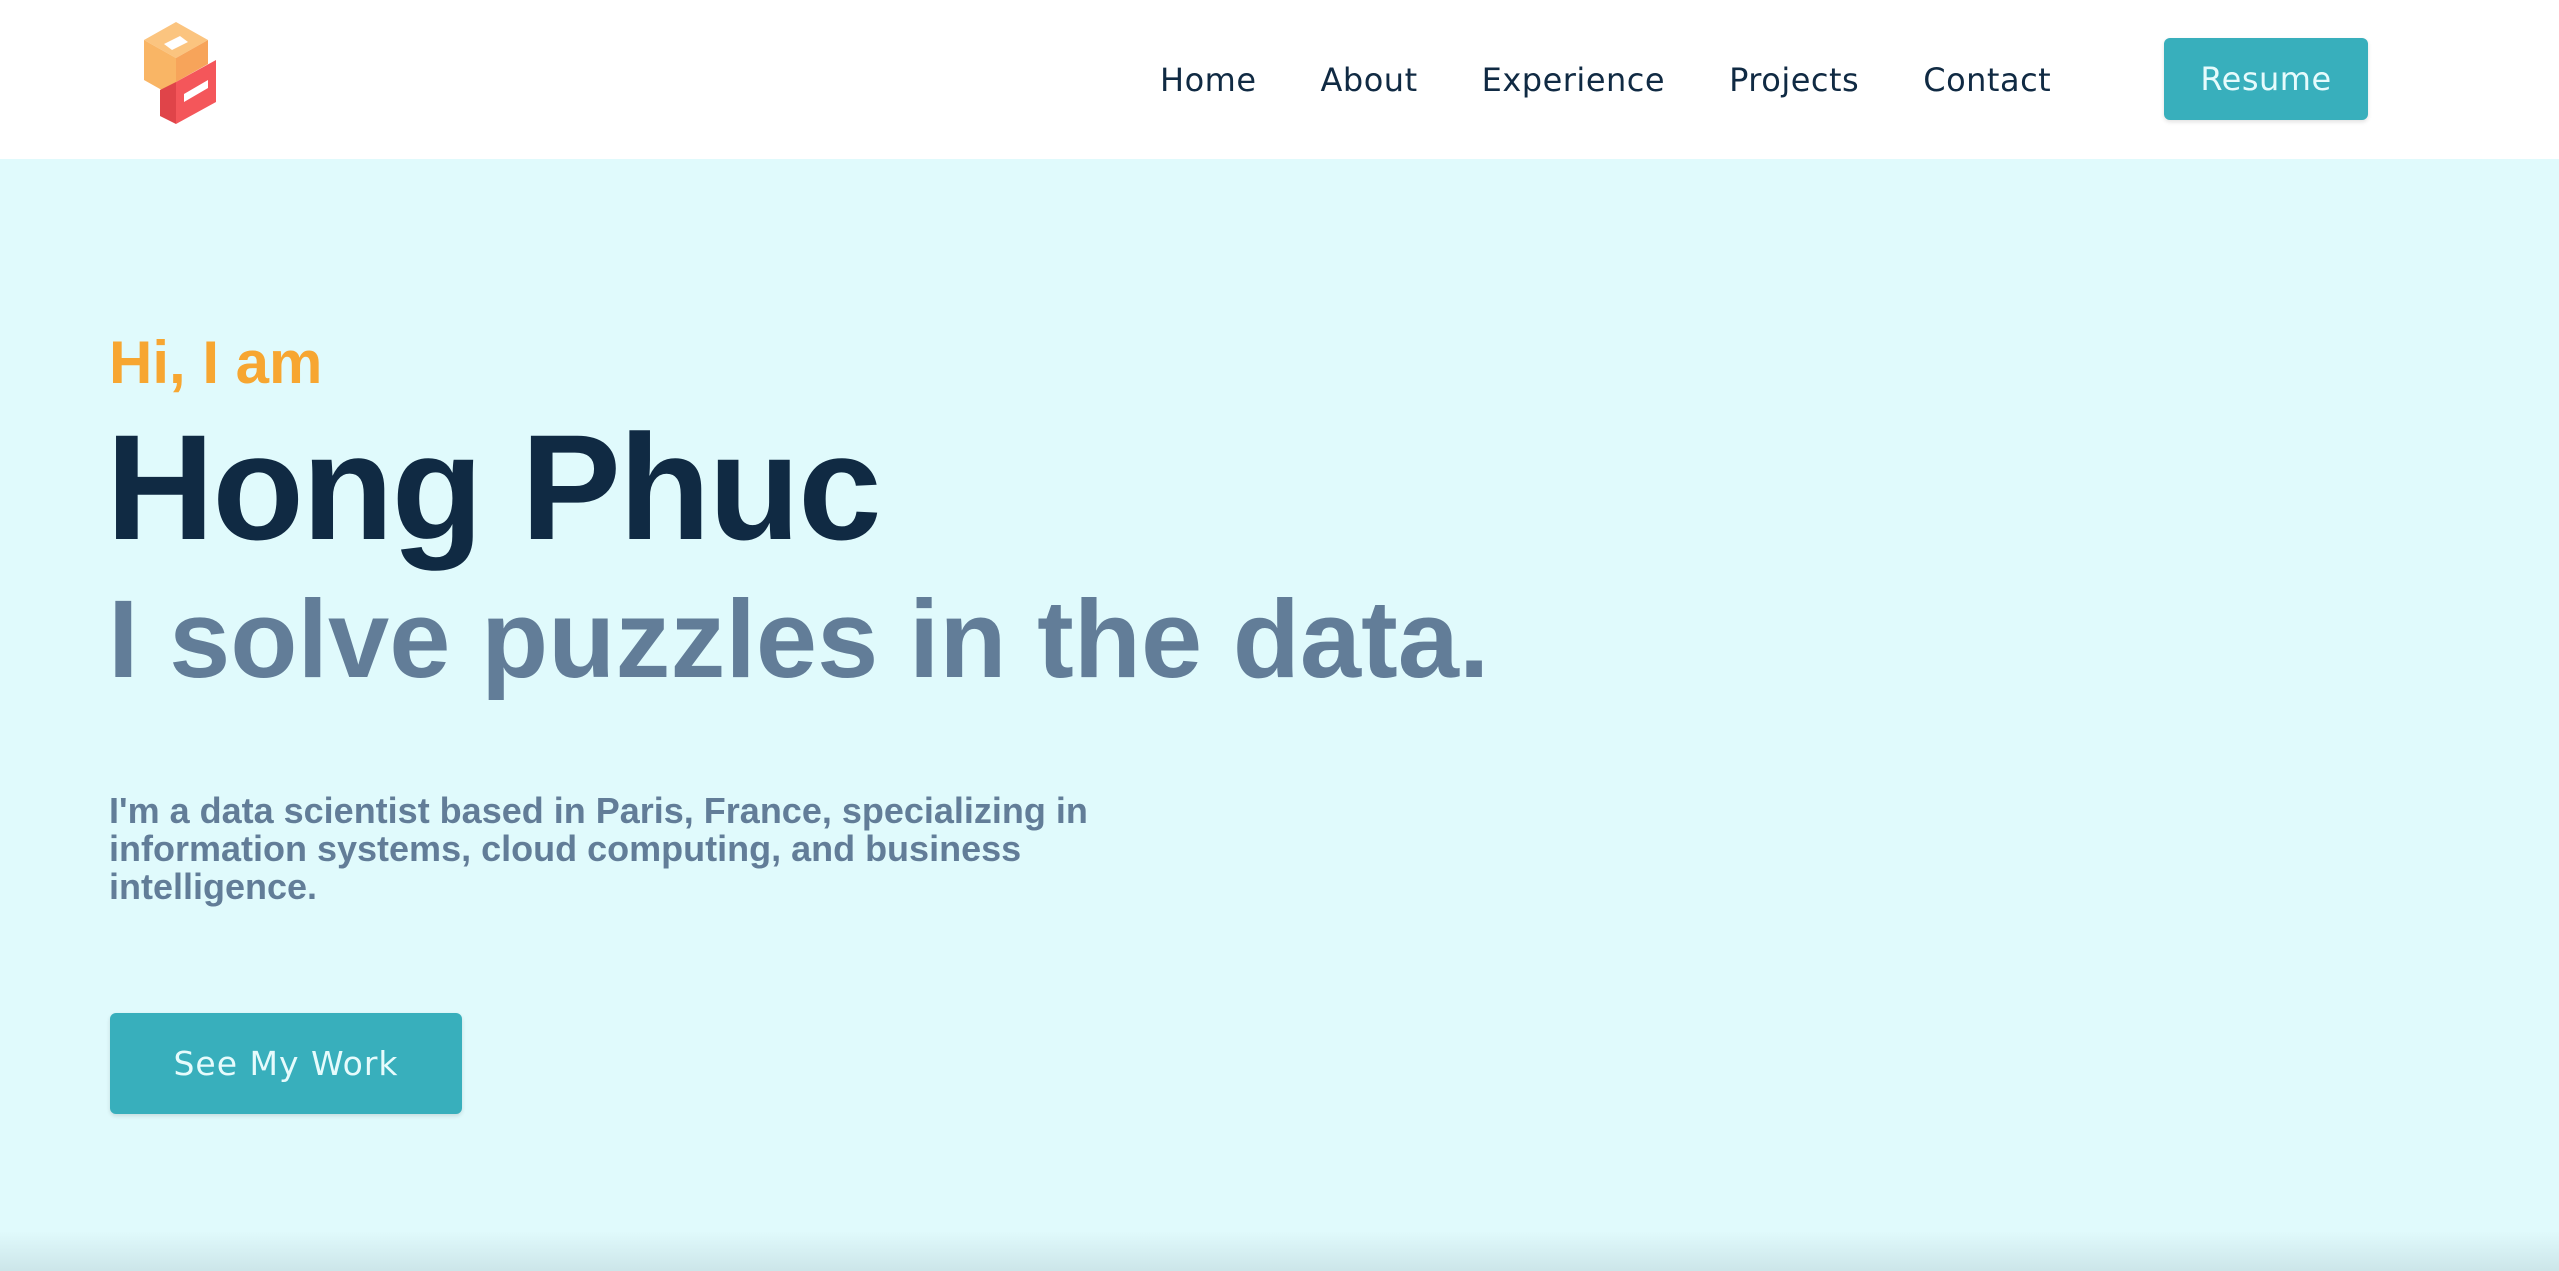 The image size is (2559, 1271). Describe the element at coordinates (286, 1063) in the screenshot. I see `see-my-work-button: See My Work` at that location.